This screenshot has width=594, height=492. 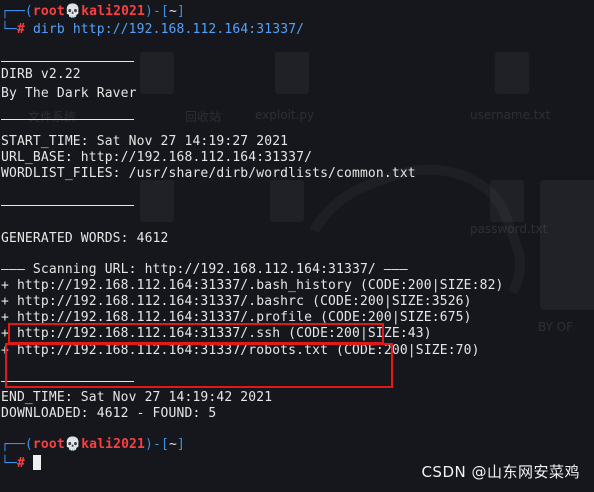 I want to click on start-time: START_TIME: Sat Nov 27 14:19:27 2021, so click(x=145, y=141).